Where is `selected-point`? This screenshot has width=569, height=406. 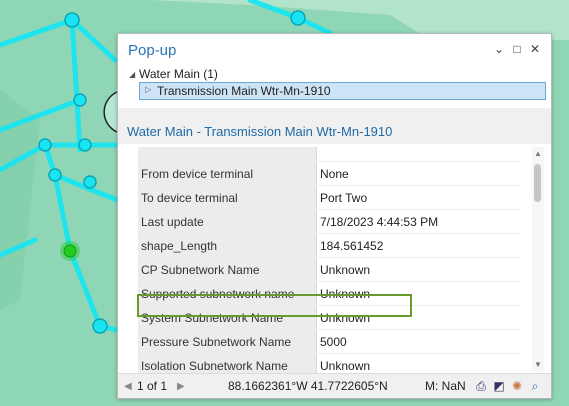 selected-point is located at coordinates (70, 251).